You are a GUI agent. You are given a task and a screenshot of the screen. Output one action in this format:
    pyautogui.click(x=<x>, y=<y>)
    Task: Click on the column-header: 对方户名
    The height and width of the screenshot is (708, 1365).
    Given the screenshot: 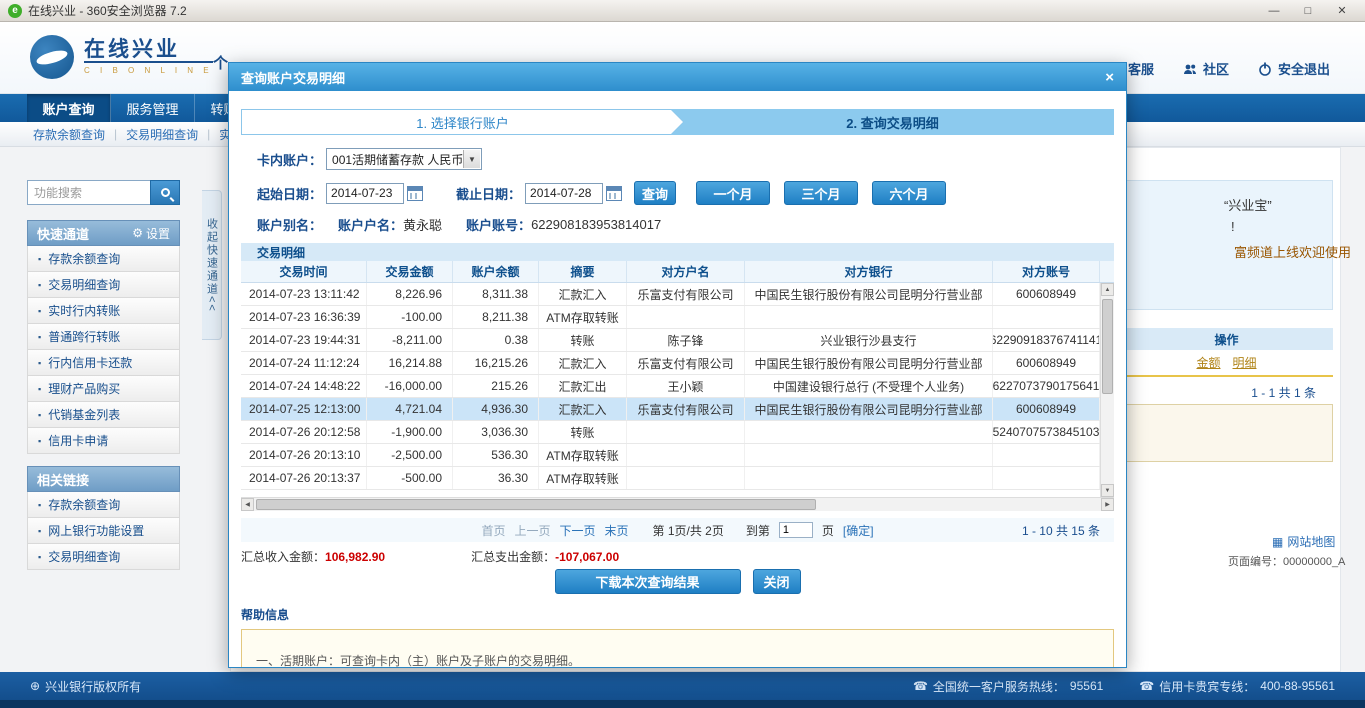 What is the action you would take?
    pyautogui.click(x=686, y=271)
    